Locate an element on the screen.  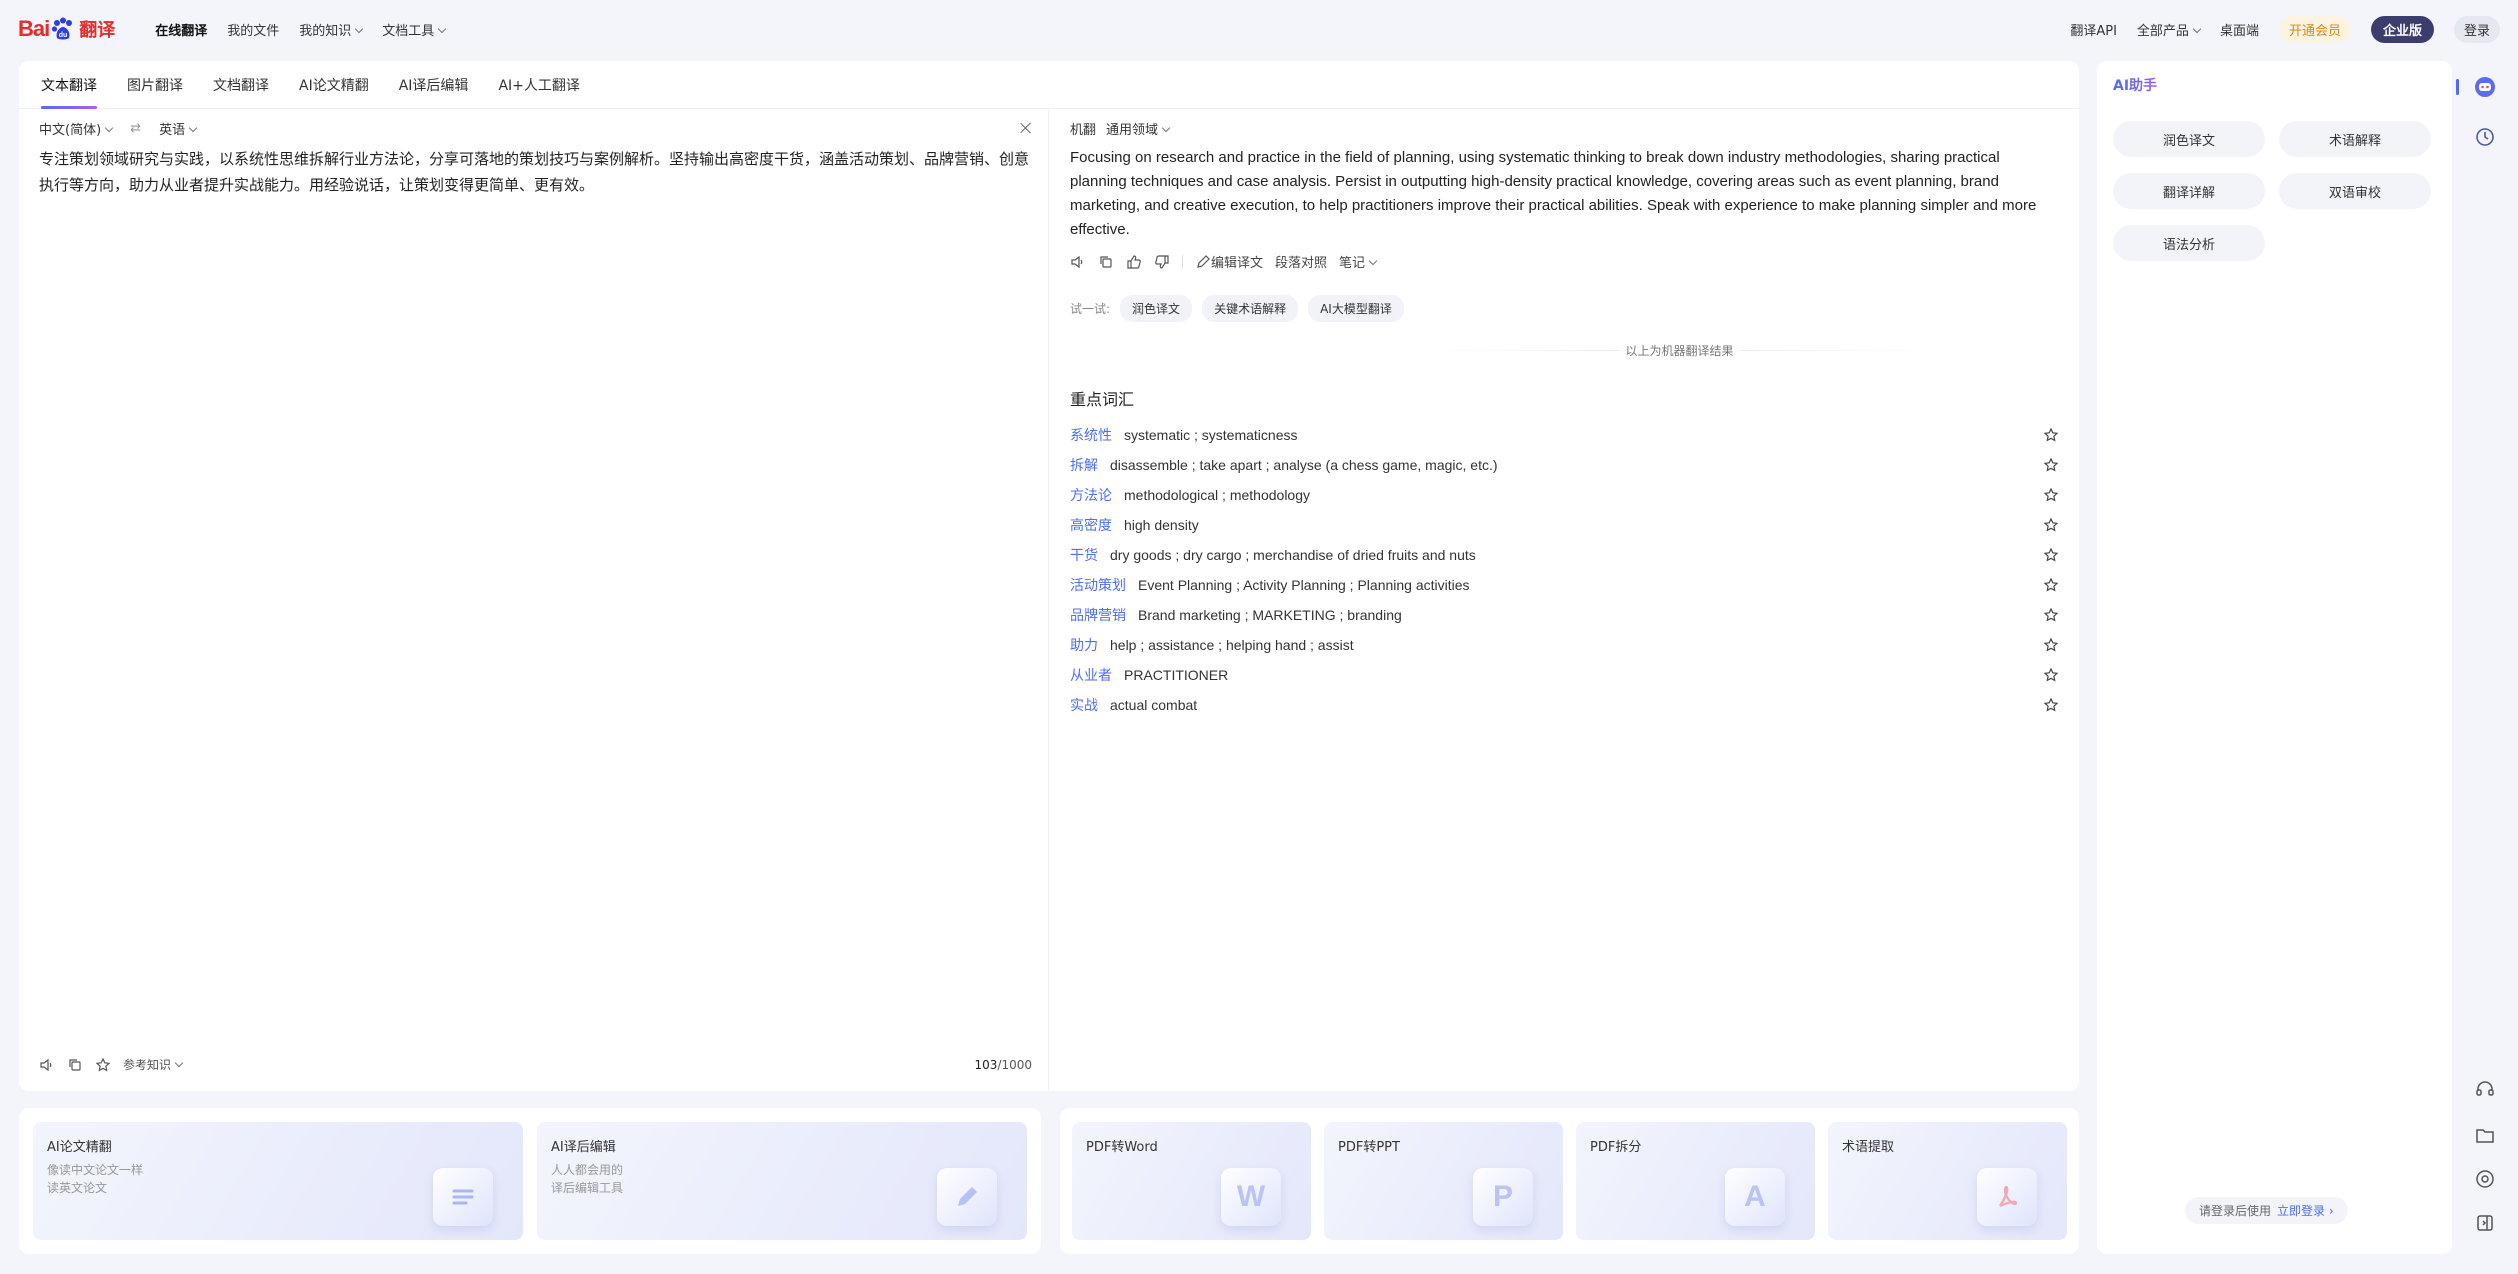
tab-ai-paper: AI论文精翻 is located at coordinates (334, 85).